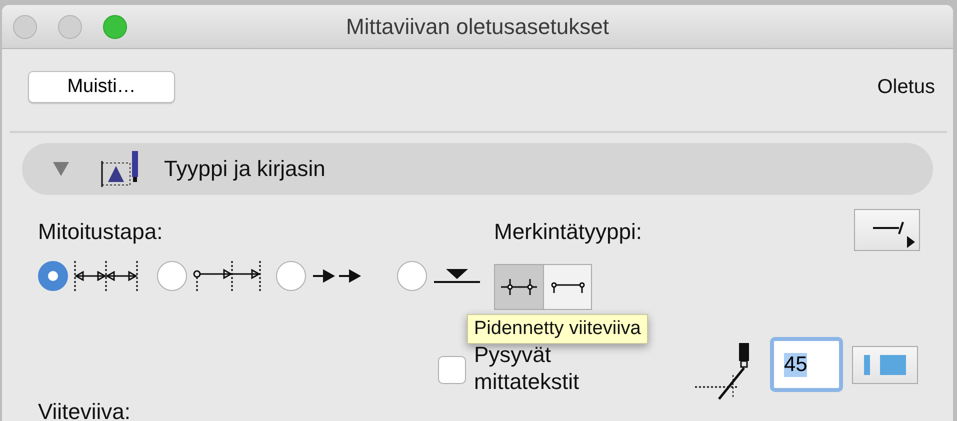  What do you see at coordinates (452, 370) in the screenshot?
I see `checkbox` at bounding box center [452, 370].